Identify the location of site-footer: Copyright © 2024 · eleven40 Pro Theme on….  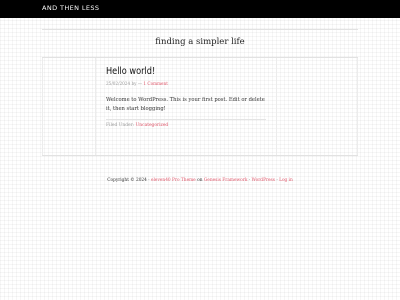
(200, 180).